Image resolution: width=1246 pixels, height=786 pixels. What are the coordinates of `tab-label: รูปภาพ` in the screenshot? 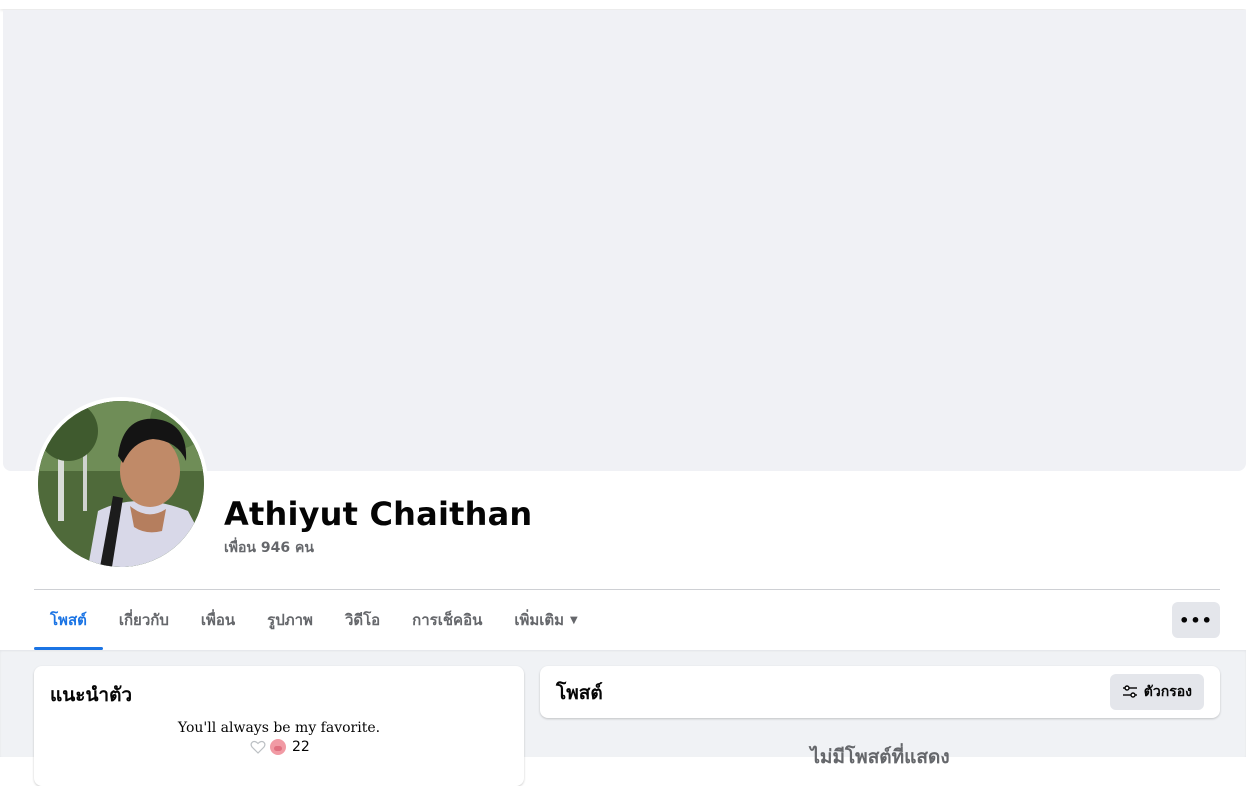 It's located at (290, 620).